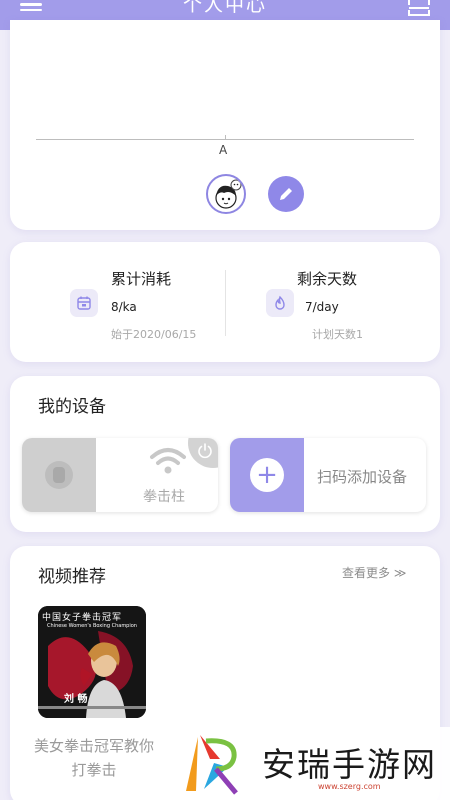 Image resolution: width=450 pixels, height=800 pixels. I want to click on stat-plan-days: 计划天数1, so click(337, 334).